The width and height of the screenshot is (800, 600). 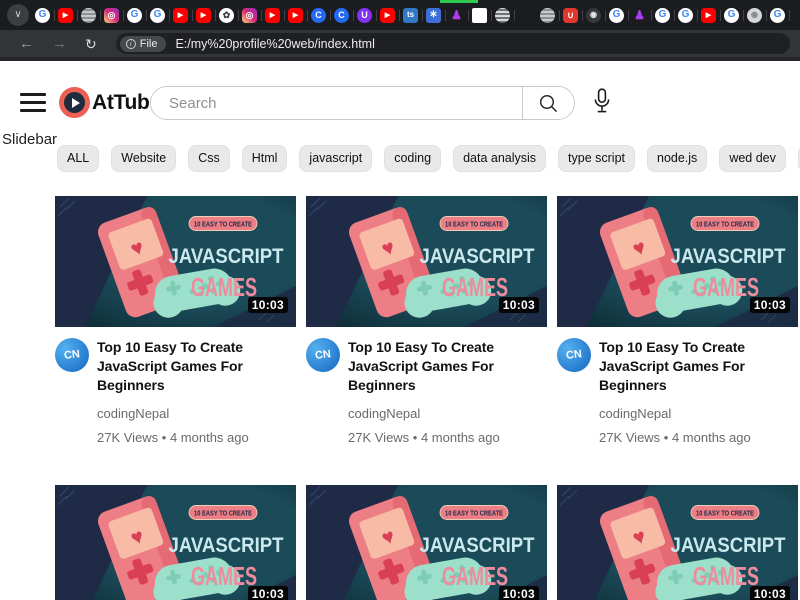 I want to click on tab-orange-icon: ∪, so click(x=573, y=15).